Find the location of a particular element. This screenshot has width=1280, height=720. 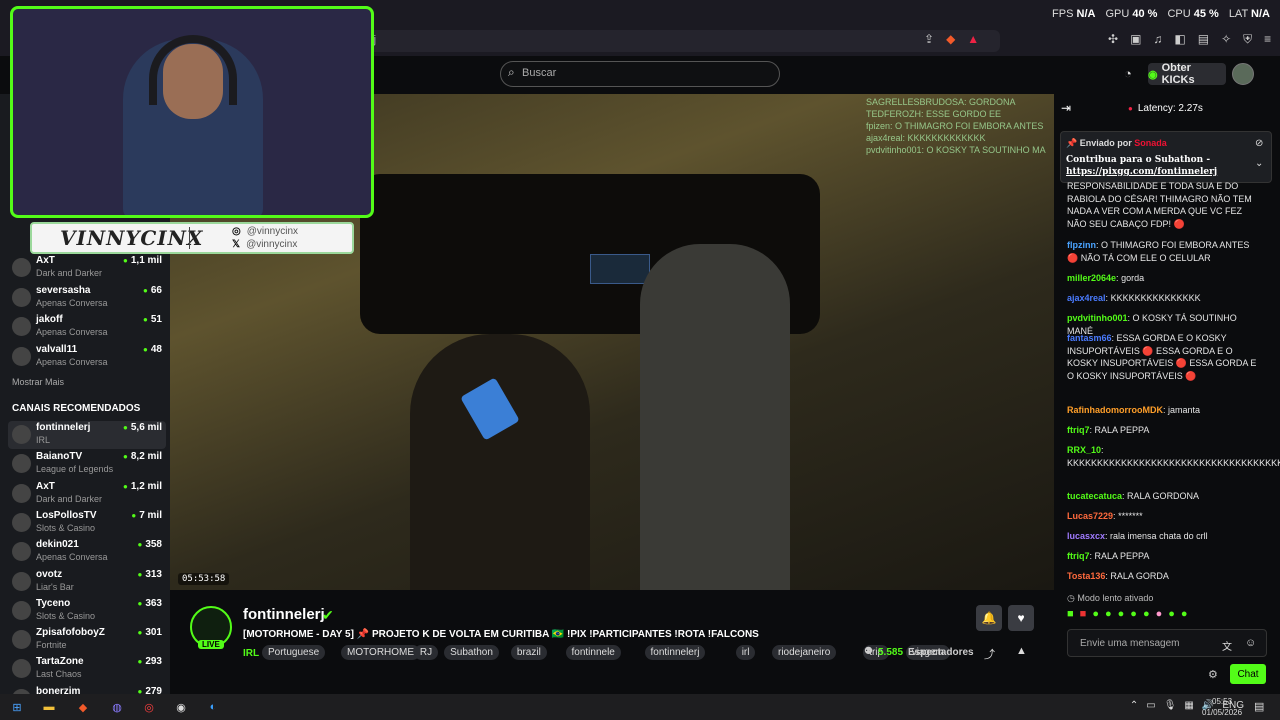

chat-settings-icon: ⚙ is located at coordinates (1213, 674).